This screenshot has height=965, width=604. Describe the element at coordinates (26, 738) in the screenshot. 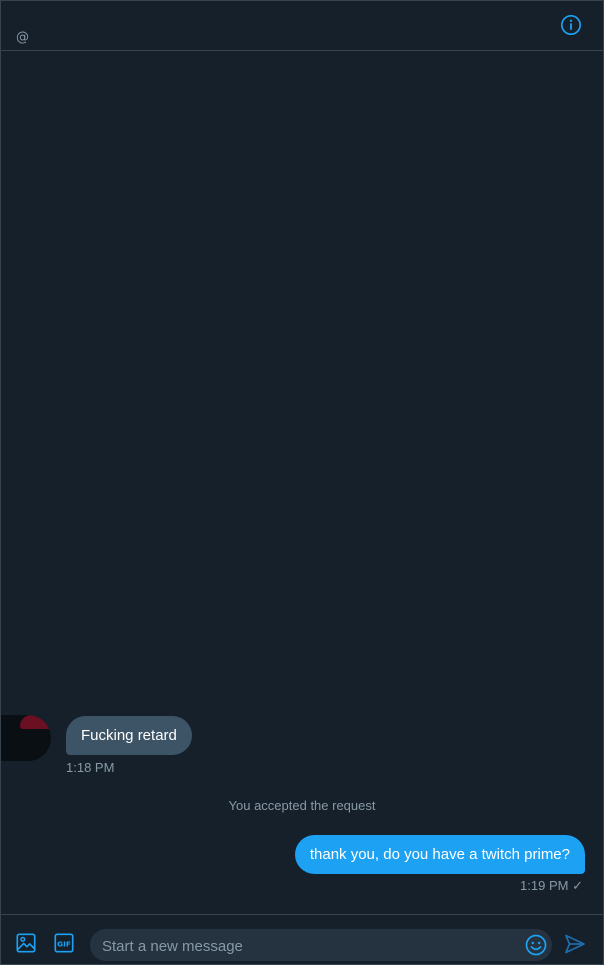

I see `avatar` at that location.